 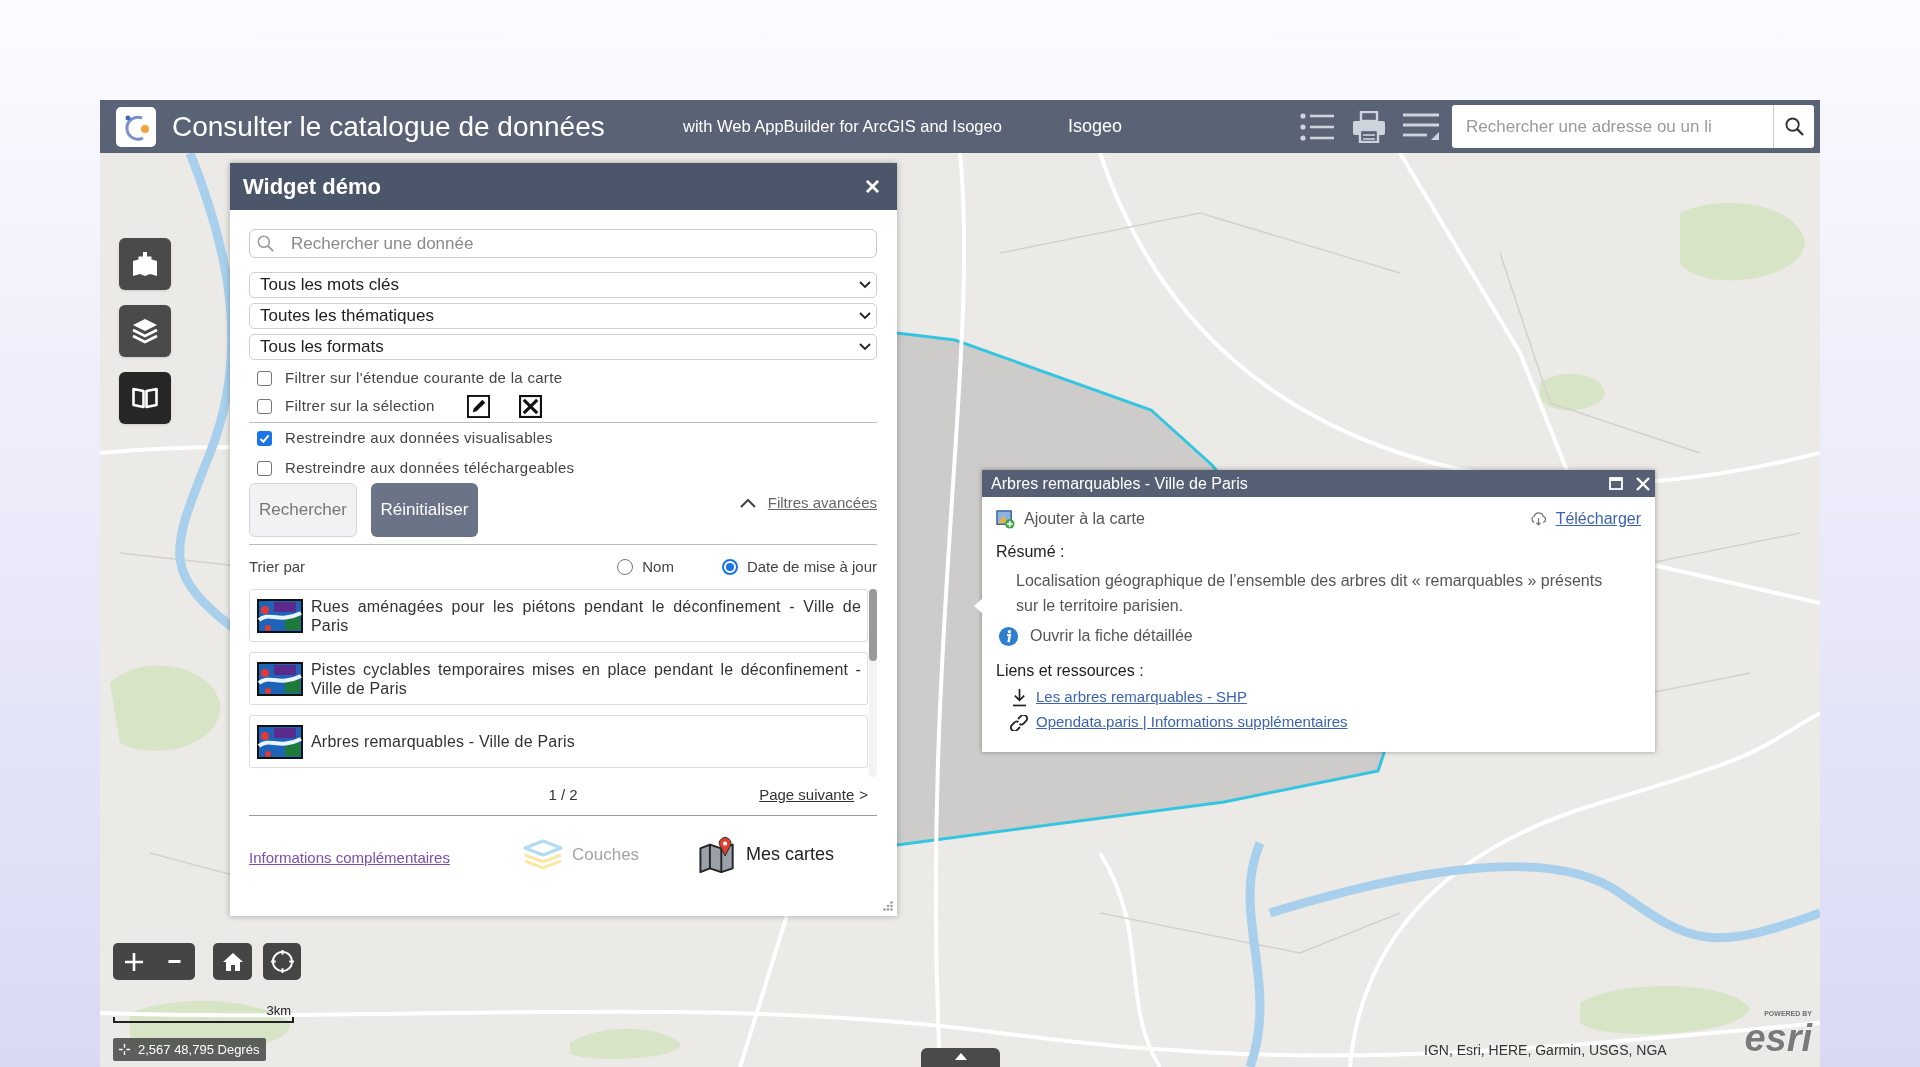 What do you see at coordinates (530, 406) in the screenshot?
I see `clear-selection-icon` at bounding box center [530, 406].